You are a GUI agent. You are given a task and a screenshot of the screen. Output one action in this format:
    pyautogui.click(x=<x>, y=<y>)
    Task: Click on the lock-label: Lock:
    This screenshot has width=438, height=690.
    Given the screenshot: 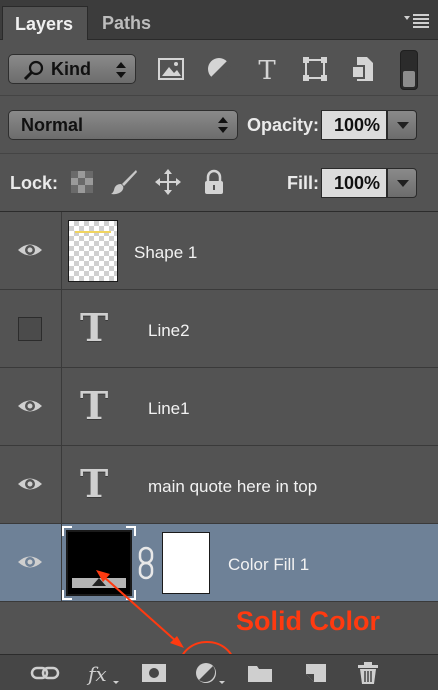 What is the action you would take?
    pyautogui.click(x=34, y=183)
    